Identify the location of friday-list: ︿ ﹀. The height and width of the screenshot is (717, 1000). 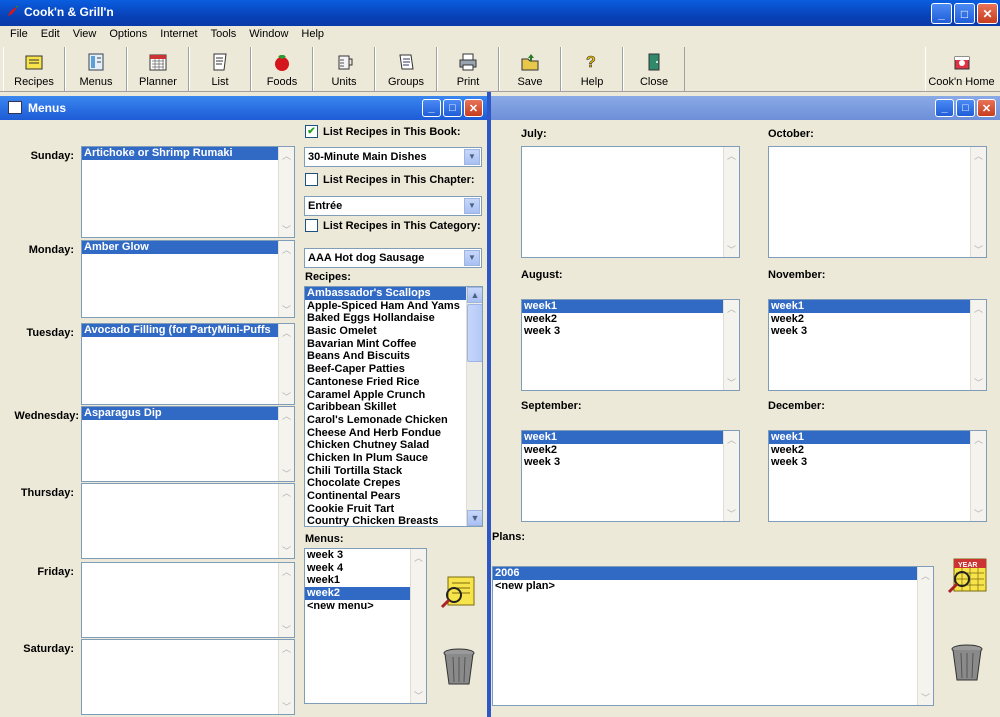
(188, 600).